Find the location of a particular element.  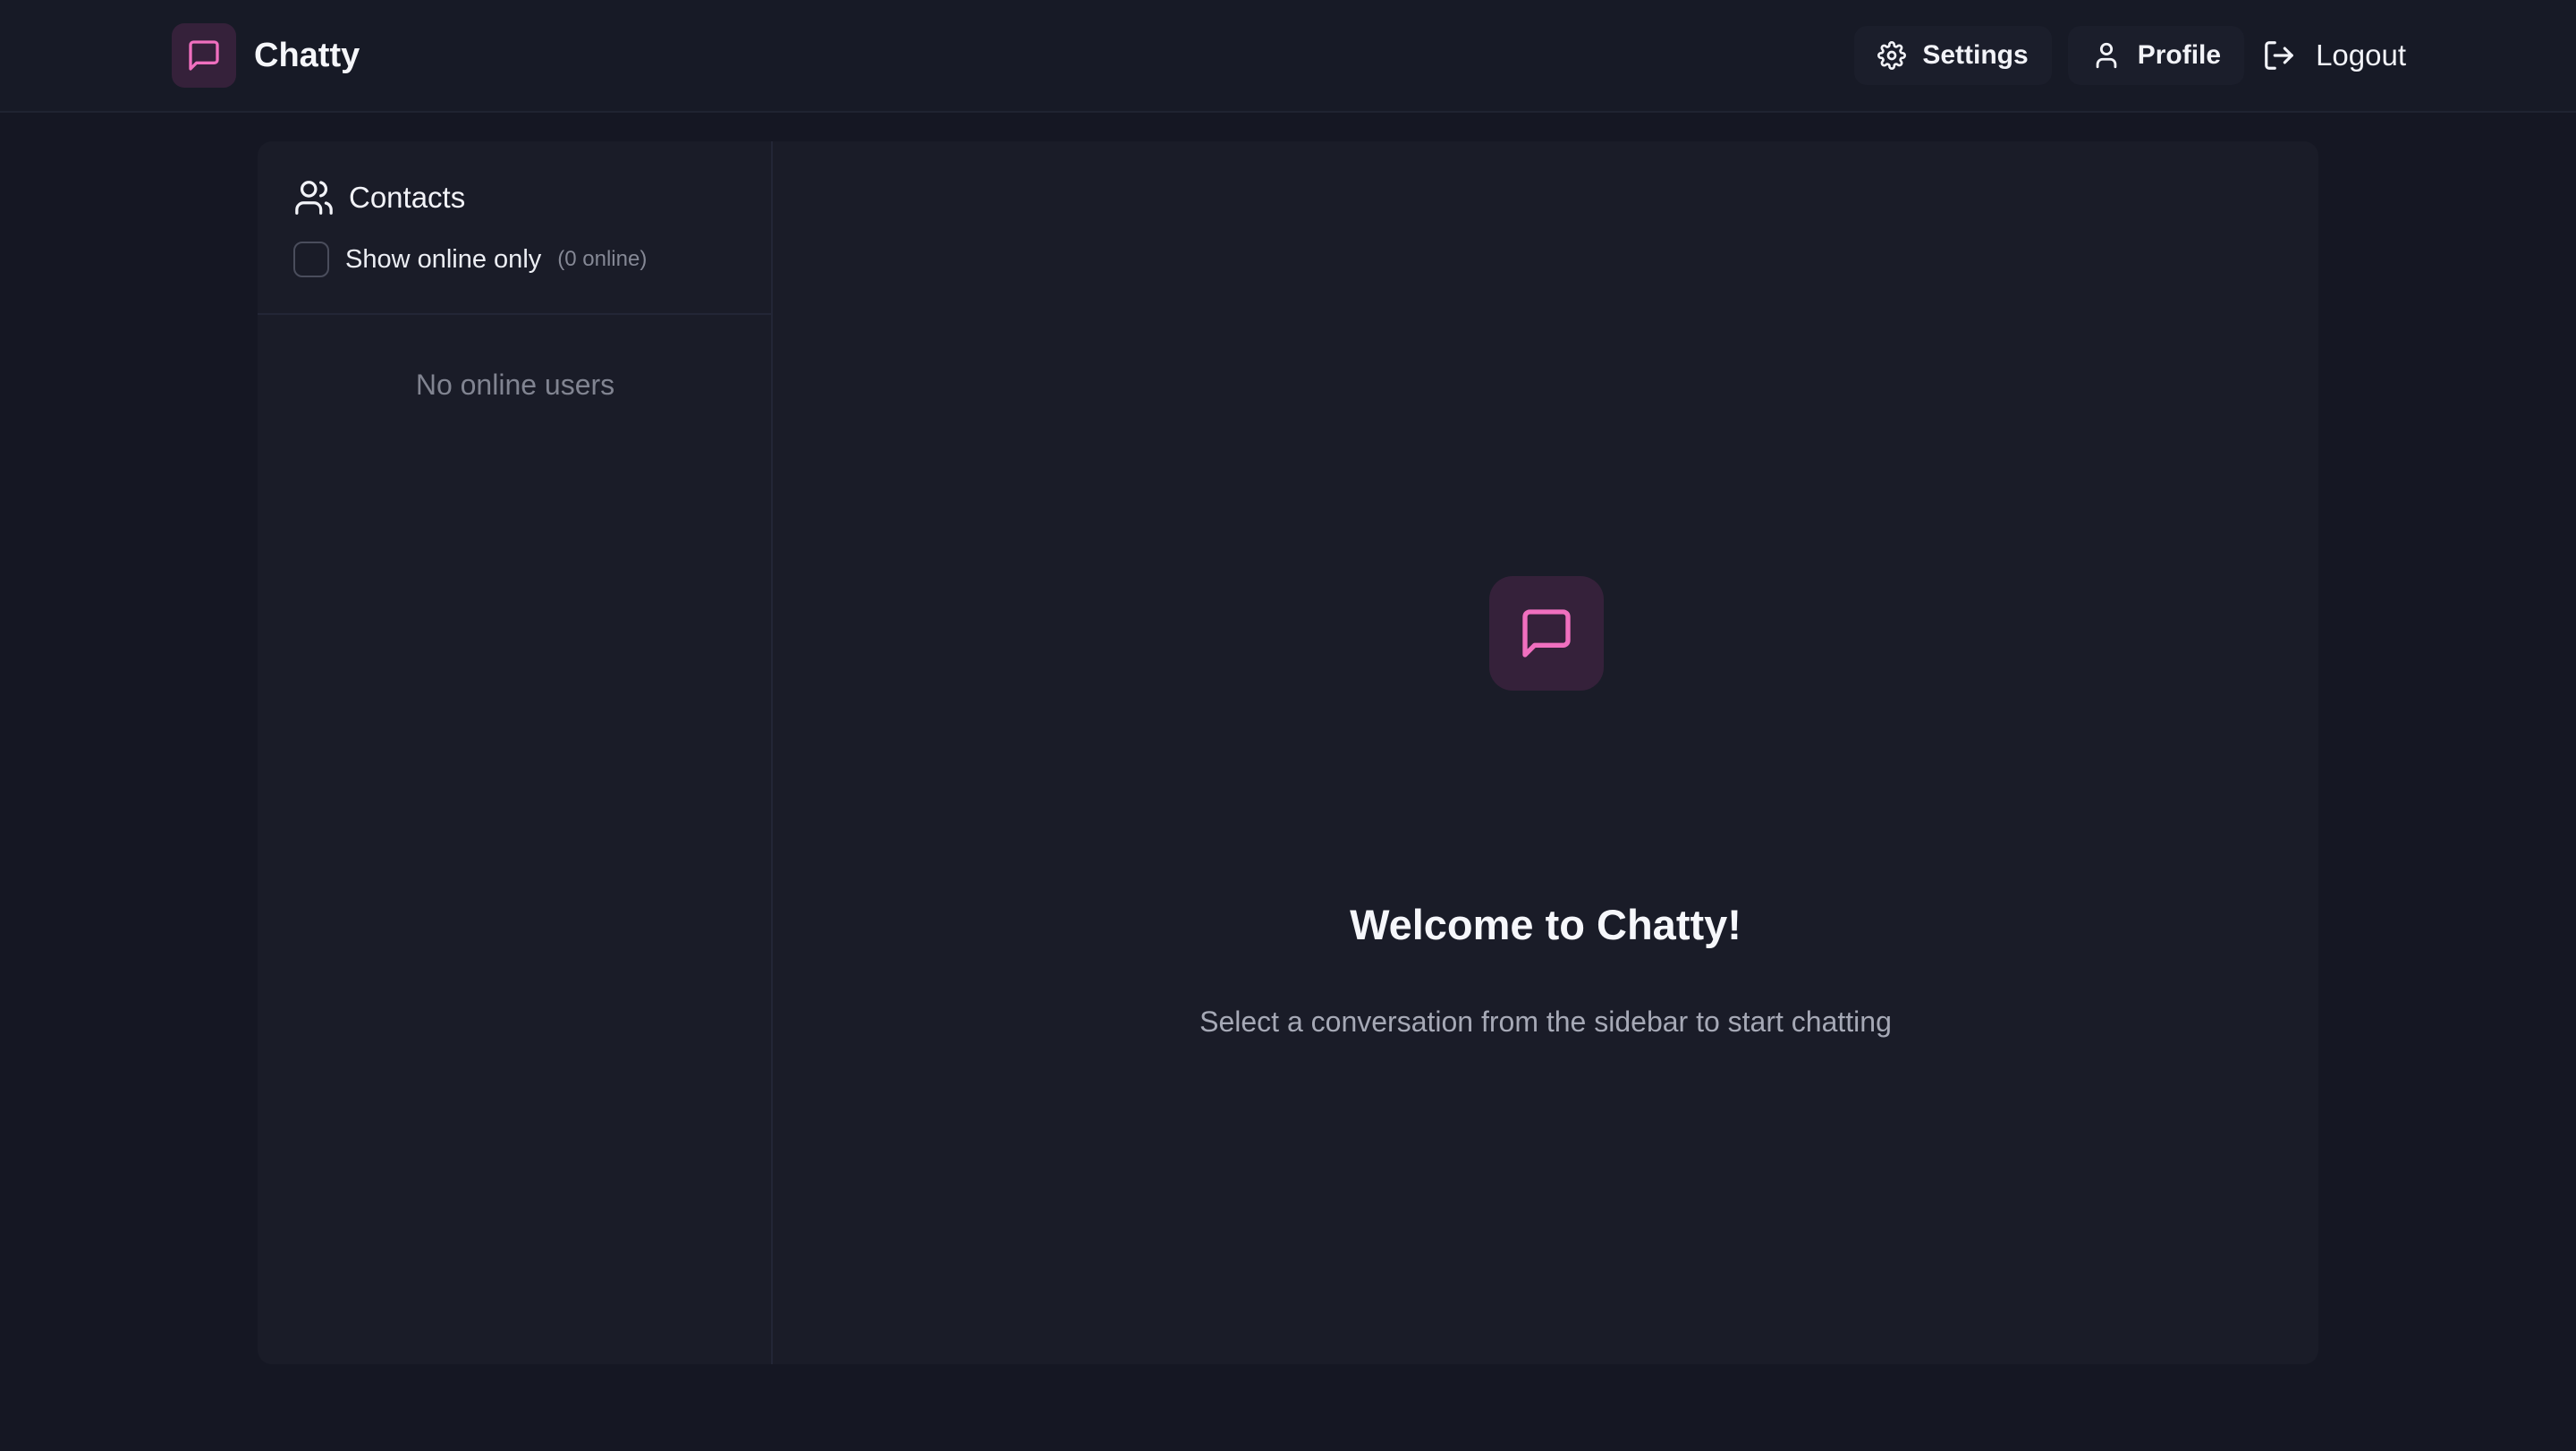

nav-actions: Settings Profile Logout is located at coordinates (2130, 55).